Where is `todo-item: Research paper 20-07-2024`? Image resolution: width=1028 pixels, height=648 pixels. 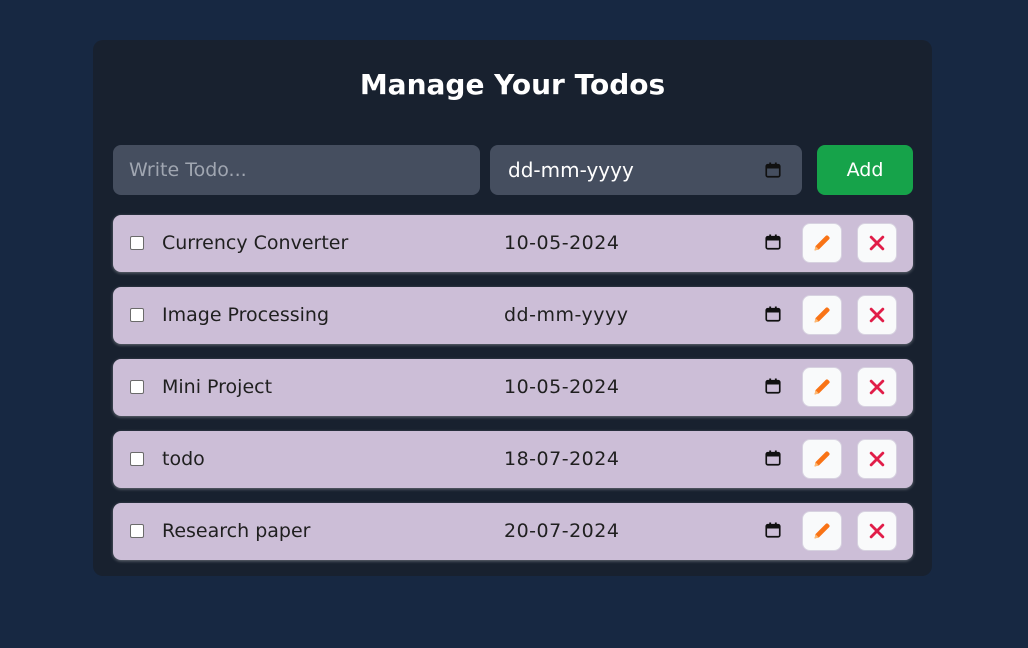
todo-item: Research paper 20-07-2024 is located at coordinates (513, 531).